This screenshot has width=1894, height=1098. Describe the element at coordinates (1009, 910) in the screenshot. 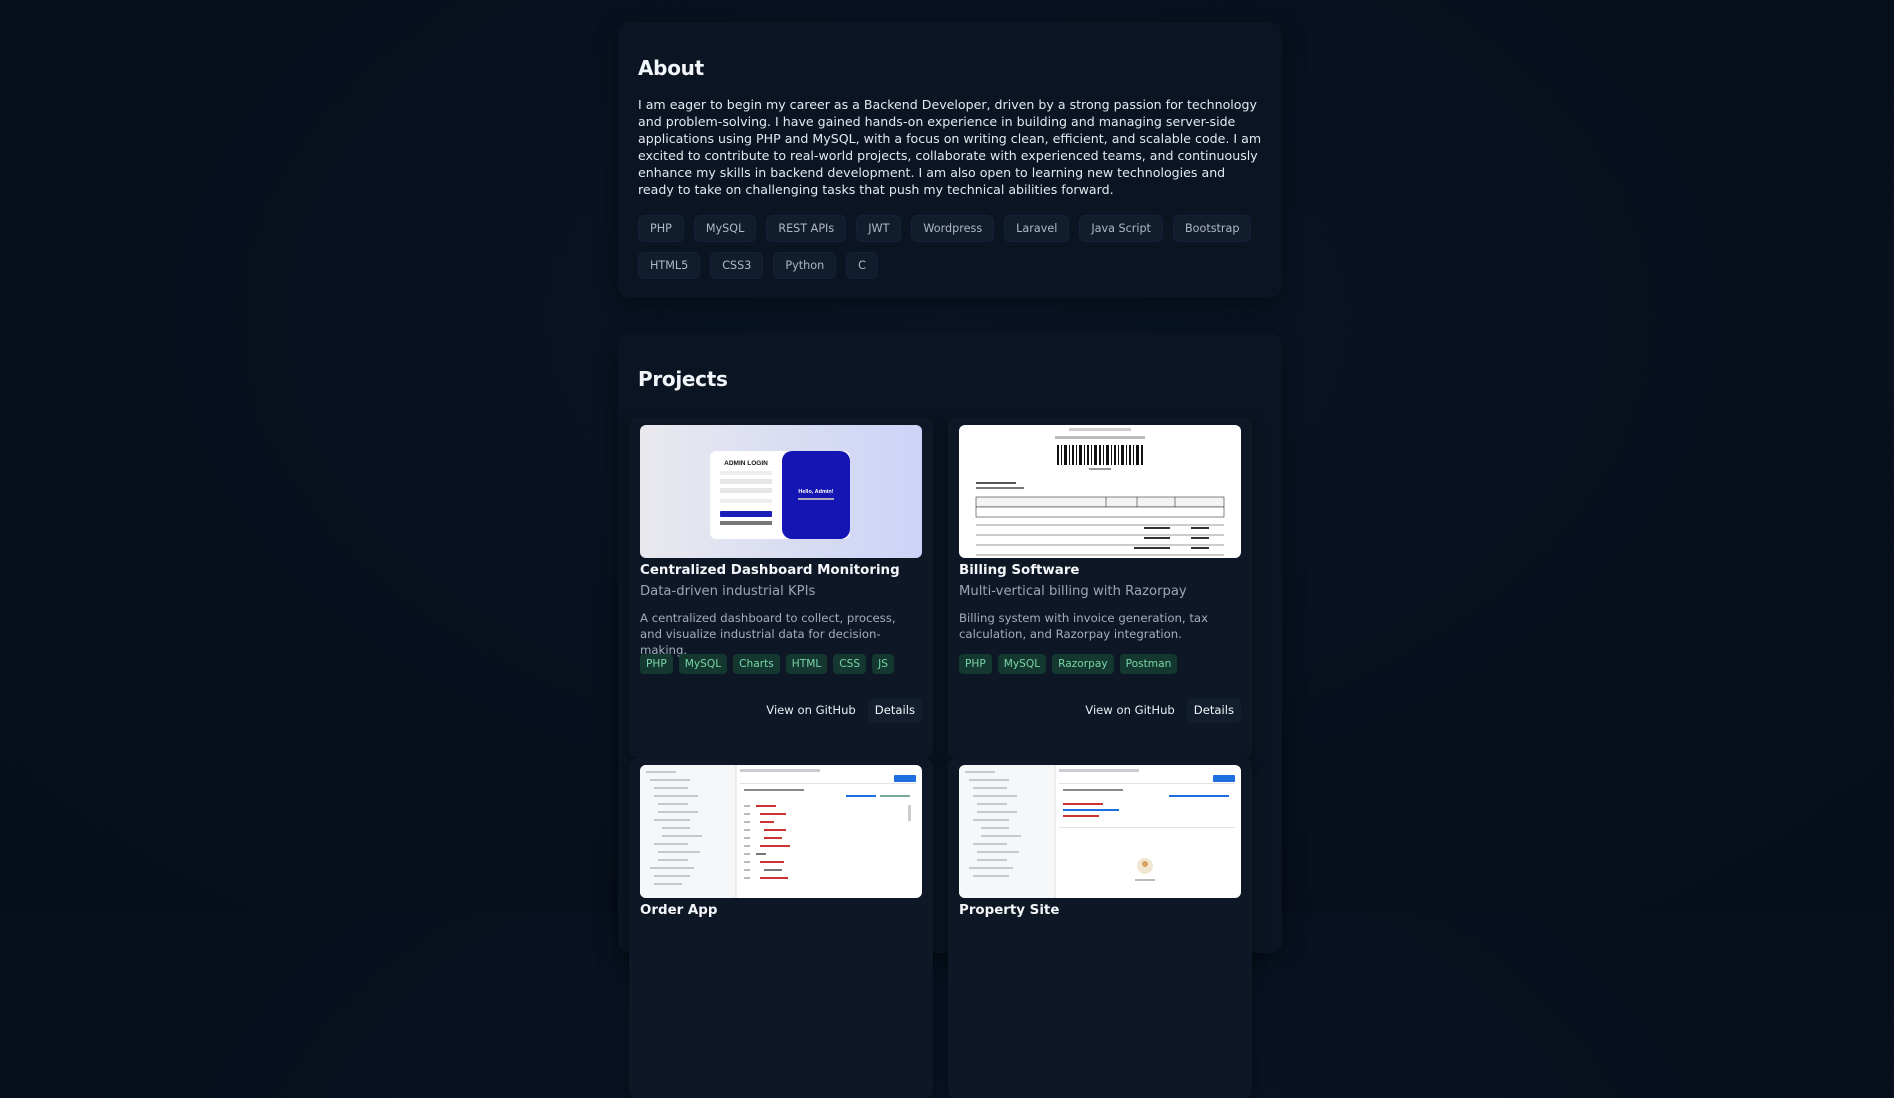

I see `project-title: Property Site` at that location.